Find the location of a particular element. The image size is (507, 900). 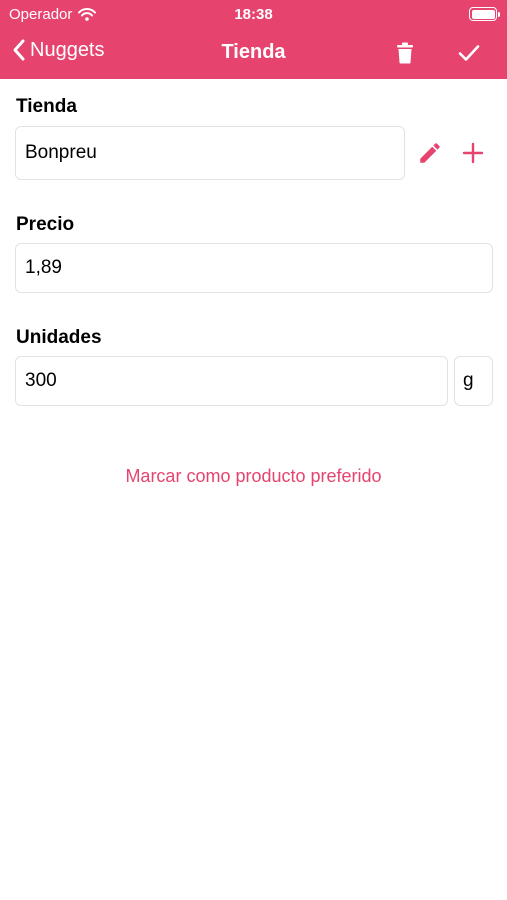

delete-button is located at coordinates (405, 53).